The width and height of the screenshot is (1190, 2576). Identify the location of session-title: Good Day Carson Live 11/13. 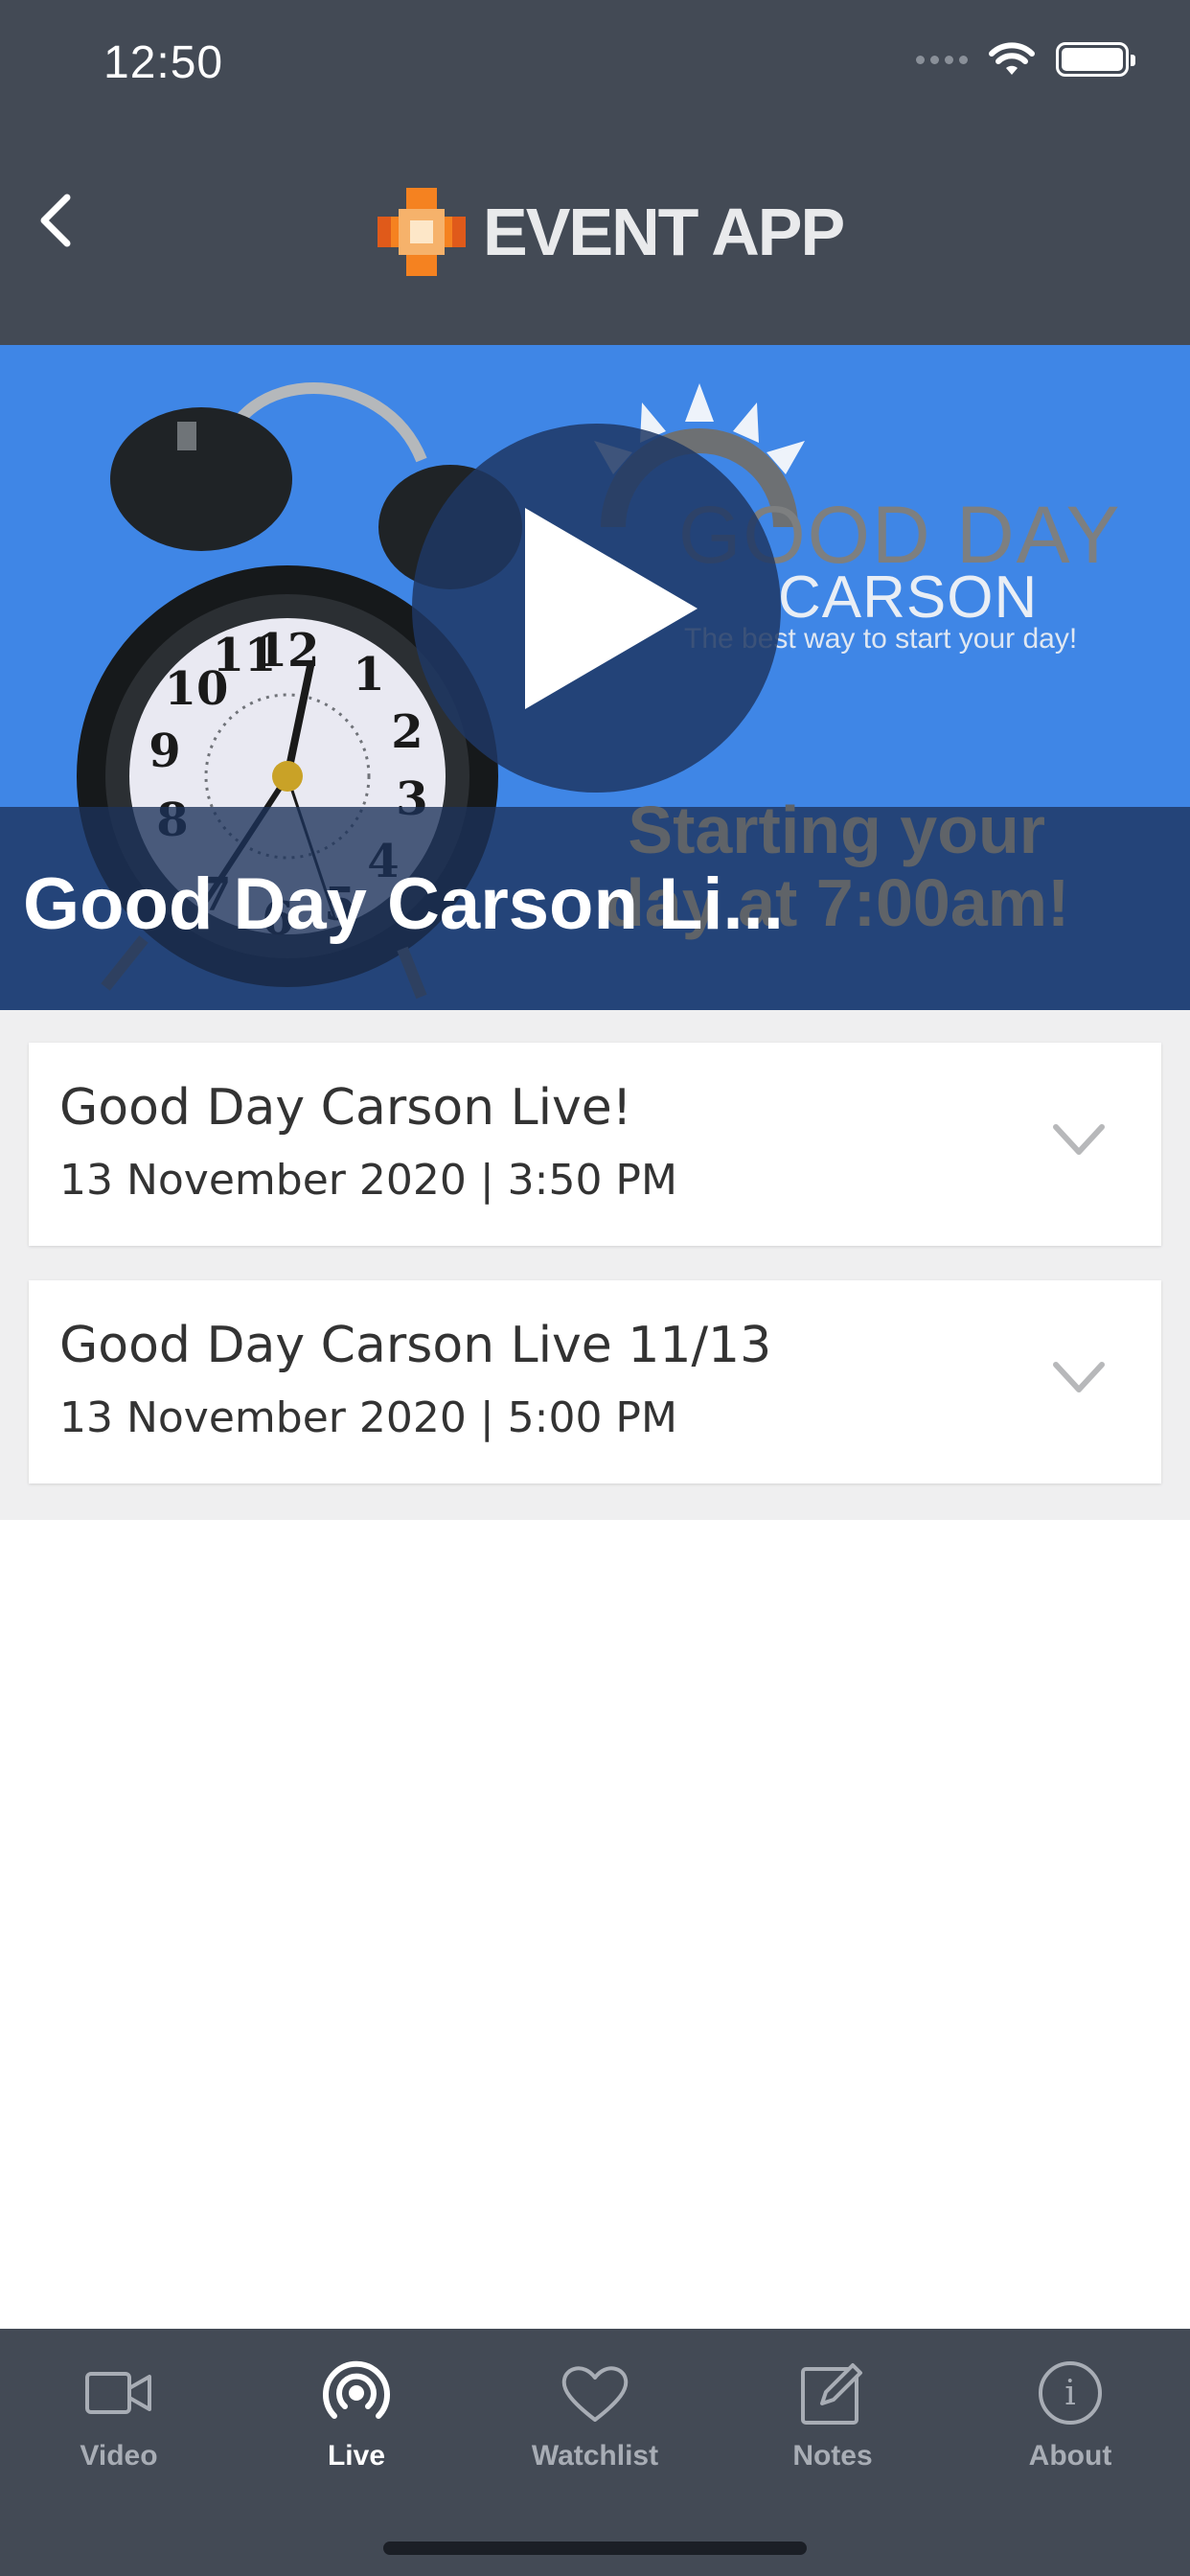
(416, 1345).